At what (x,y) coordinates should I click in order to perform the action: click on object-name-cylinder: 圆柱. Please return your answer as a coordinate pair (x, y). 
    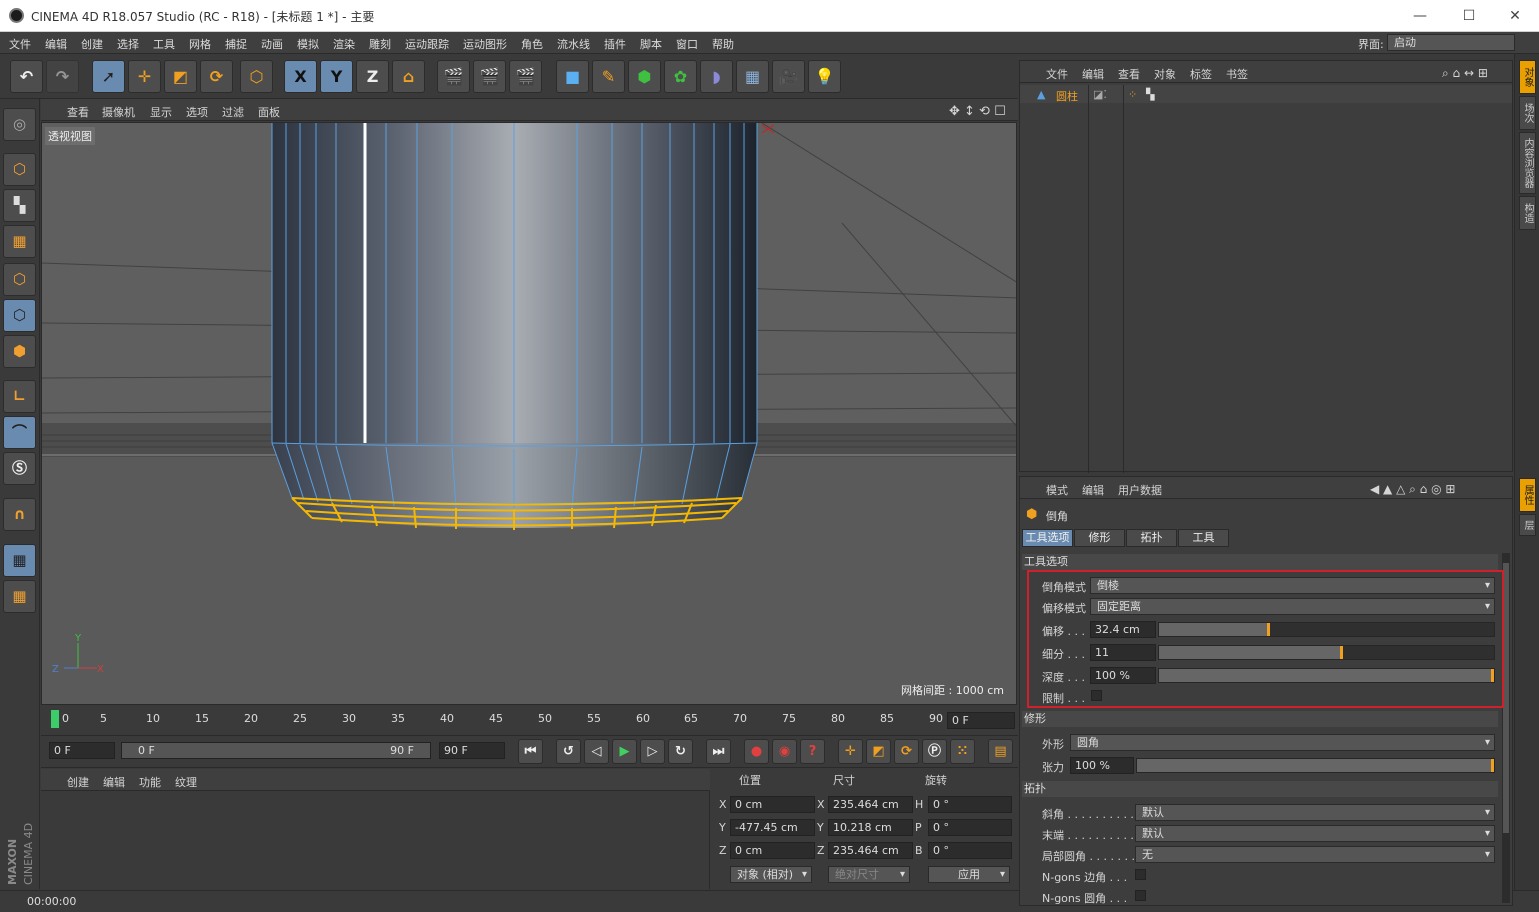
    Looking at the image, I should click on (1067, 96).